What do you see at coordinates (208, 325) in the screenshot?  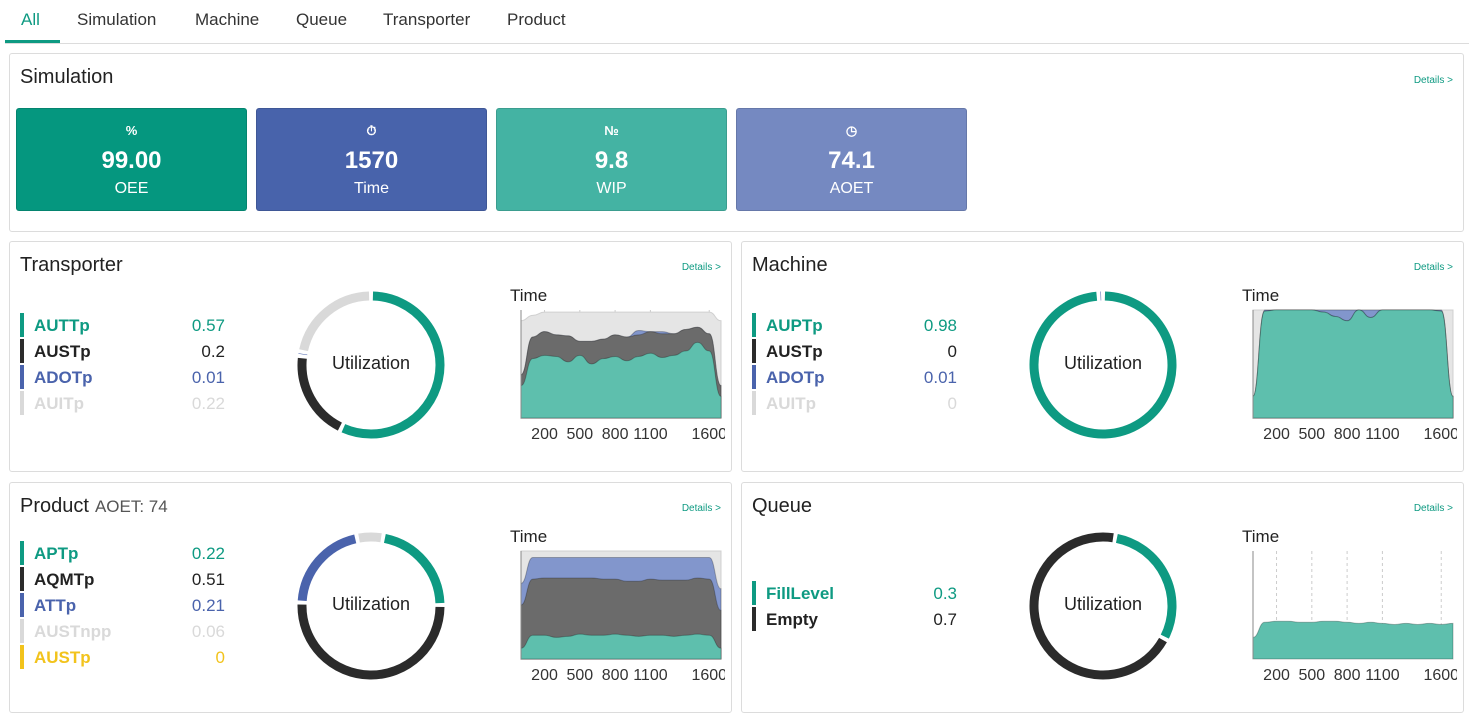 I see `legend-value: 0.57` at bounding box center [208, 325].